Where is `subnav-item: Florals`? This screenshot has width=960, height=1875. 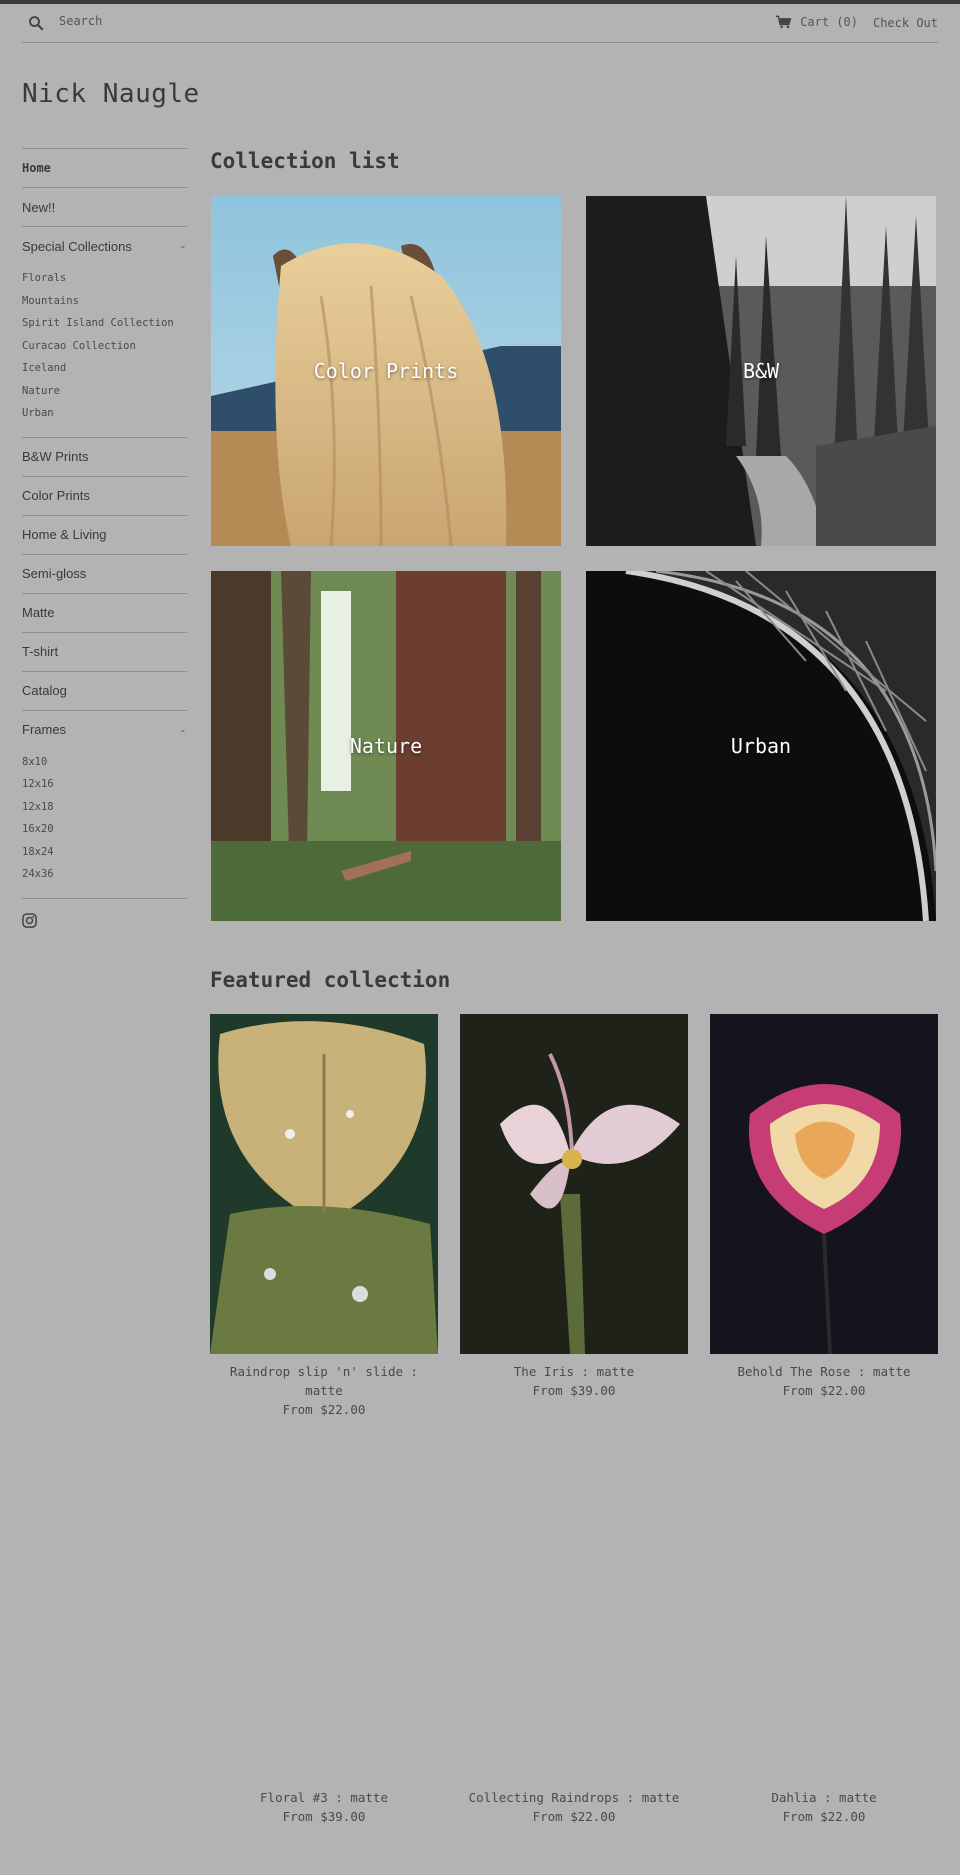
subnav-item: Florals is located at coordinates (104, 278).